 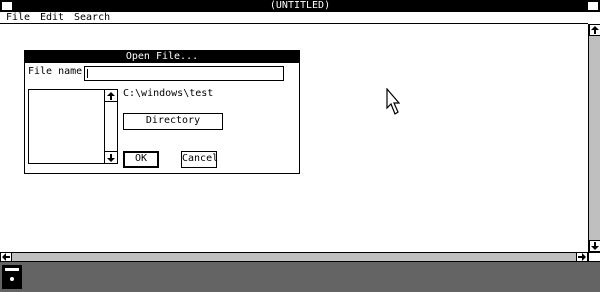 I want to click on scroll-left-button, so click(x=6, y=257).